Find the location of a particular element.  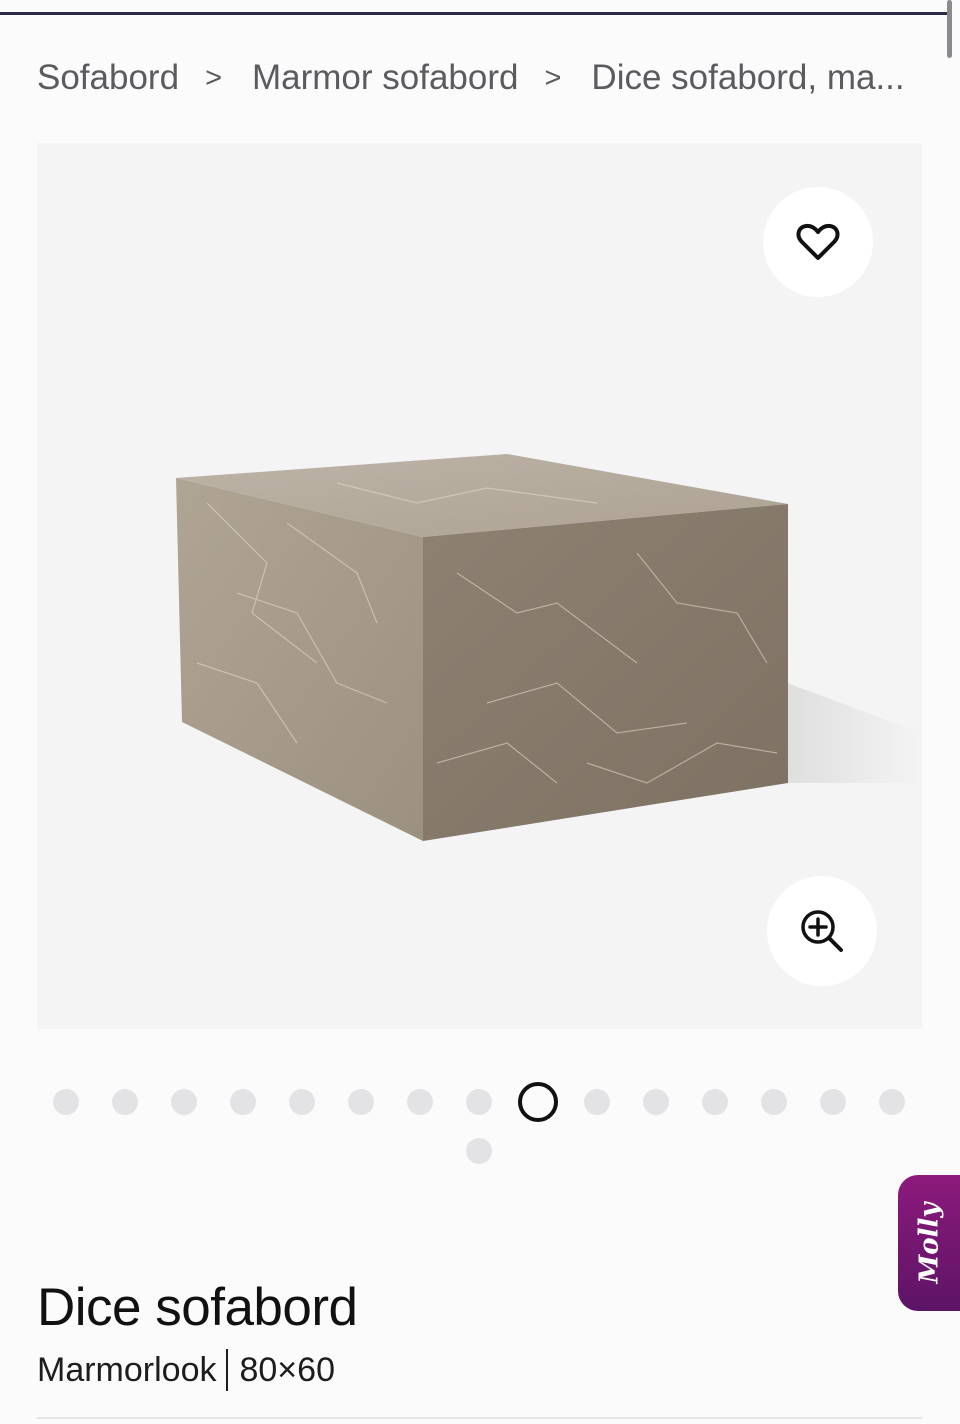

chat-assistant-button: Molly is located at coordinates (929, 1243).